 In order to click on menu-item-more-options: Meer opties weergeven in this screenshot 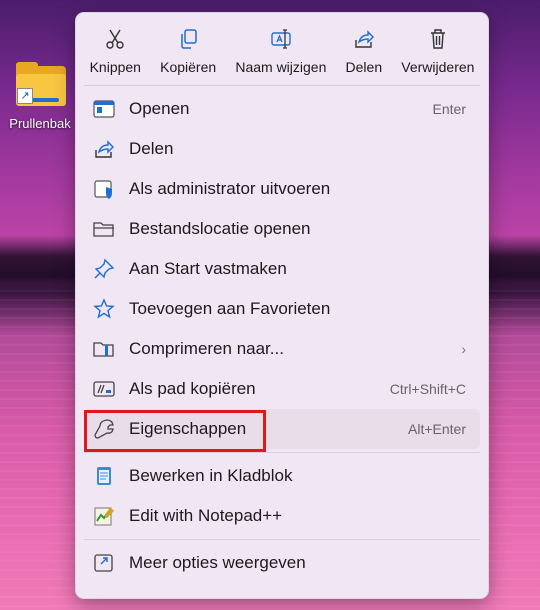, I will do `click(282, 563)`.